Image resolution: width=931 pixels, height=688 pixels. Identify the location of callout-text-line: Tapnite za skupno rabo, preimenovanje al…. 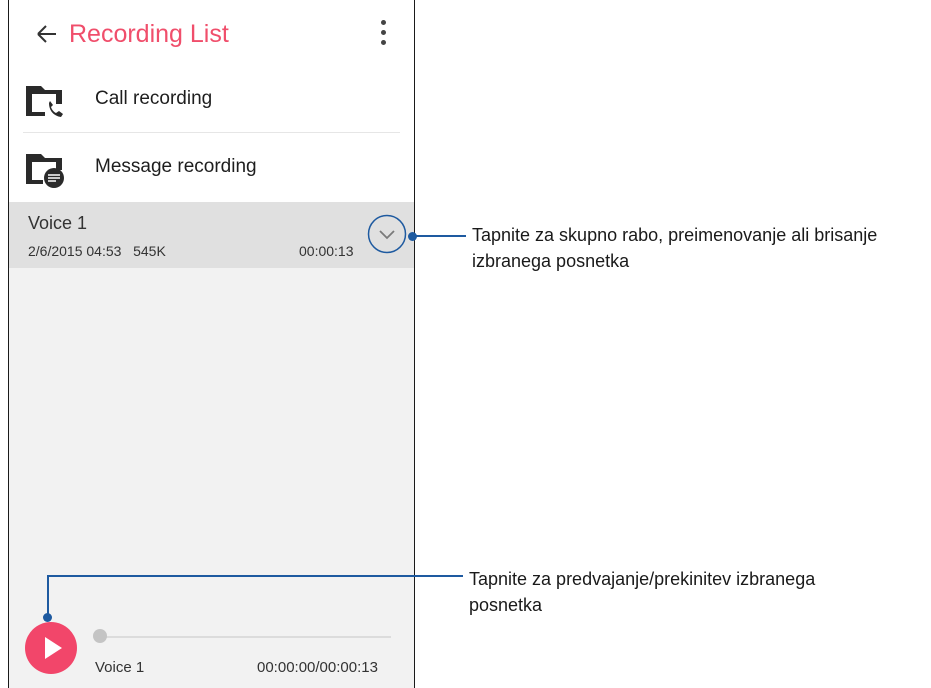
(675, 235).